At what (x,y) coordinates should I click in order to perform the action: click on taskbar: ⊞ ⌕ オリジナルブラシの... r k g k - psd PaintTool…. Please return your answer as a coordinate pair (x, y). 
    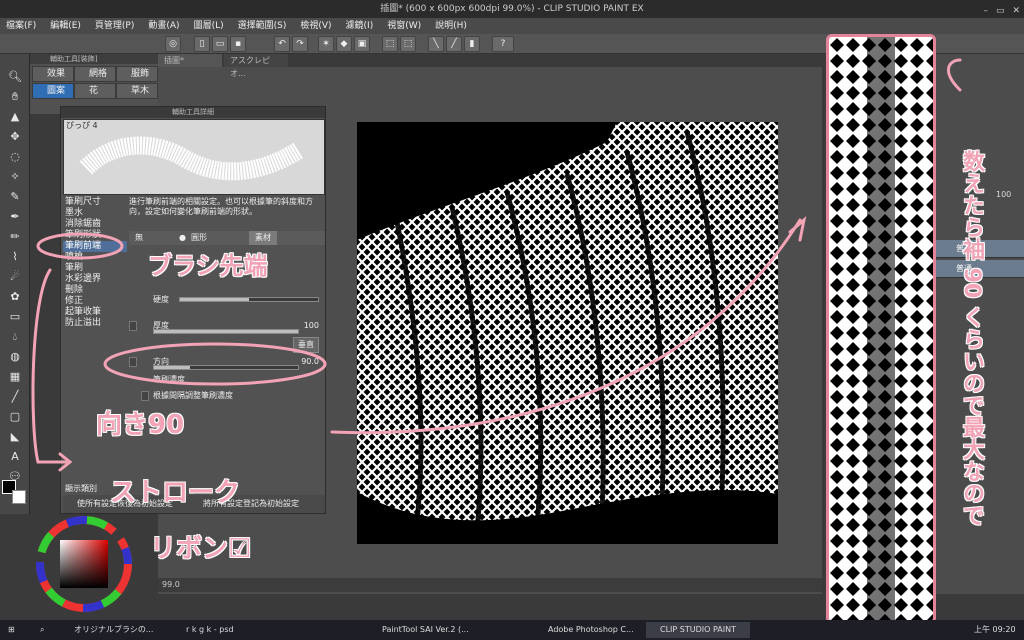
    Looking at the image, I should click on (512, 630).